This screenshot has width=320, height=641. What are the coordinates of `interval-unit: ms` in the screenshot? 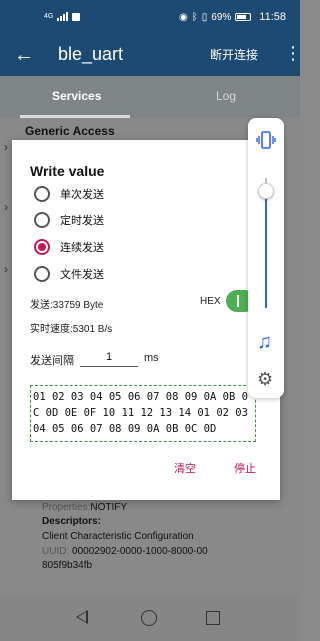 It's located at (151, 358).